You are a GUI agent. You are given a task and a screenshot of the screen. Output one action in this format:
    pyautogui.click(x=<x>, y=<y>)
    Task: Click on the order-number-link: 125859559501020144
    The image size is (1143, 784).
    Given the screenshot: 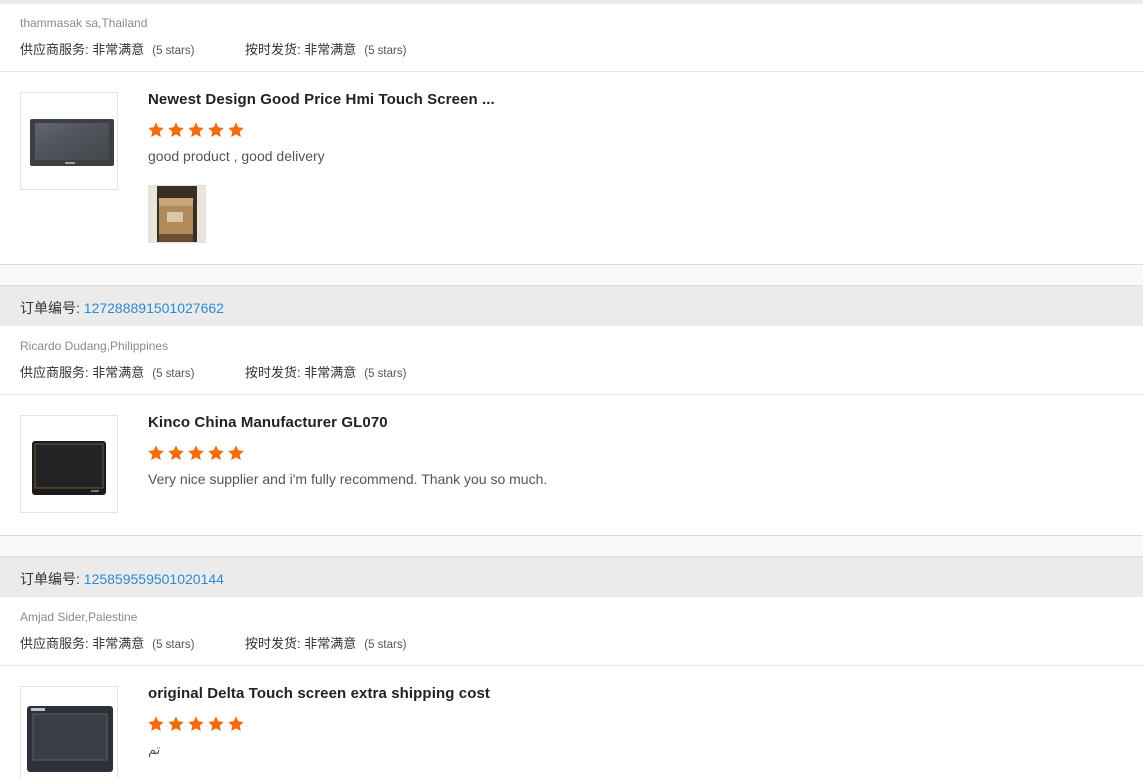 What is the action you would take?
    pyautogui.click(x=154, y=579)
    